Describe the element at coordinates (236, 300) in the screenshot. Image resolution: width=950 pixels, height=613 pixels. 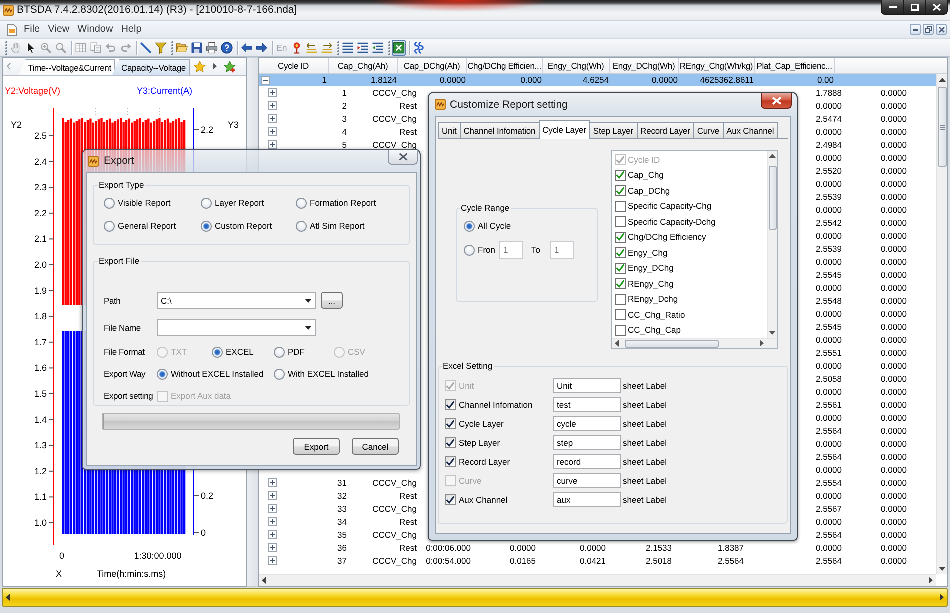
I see `path-combobox: C:\` at that location.